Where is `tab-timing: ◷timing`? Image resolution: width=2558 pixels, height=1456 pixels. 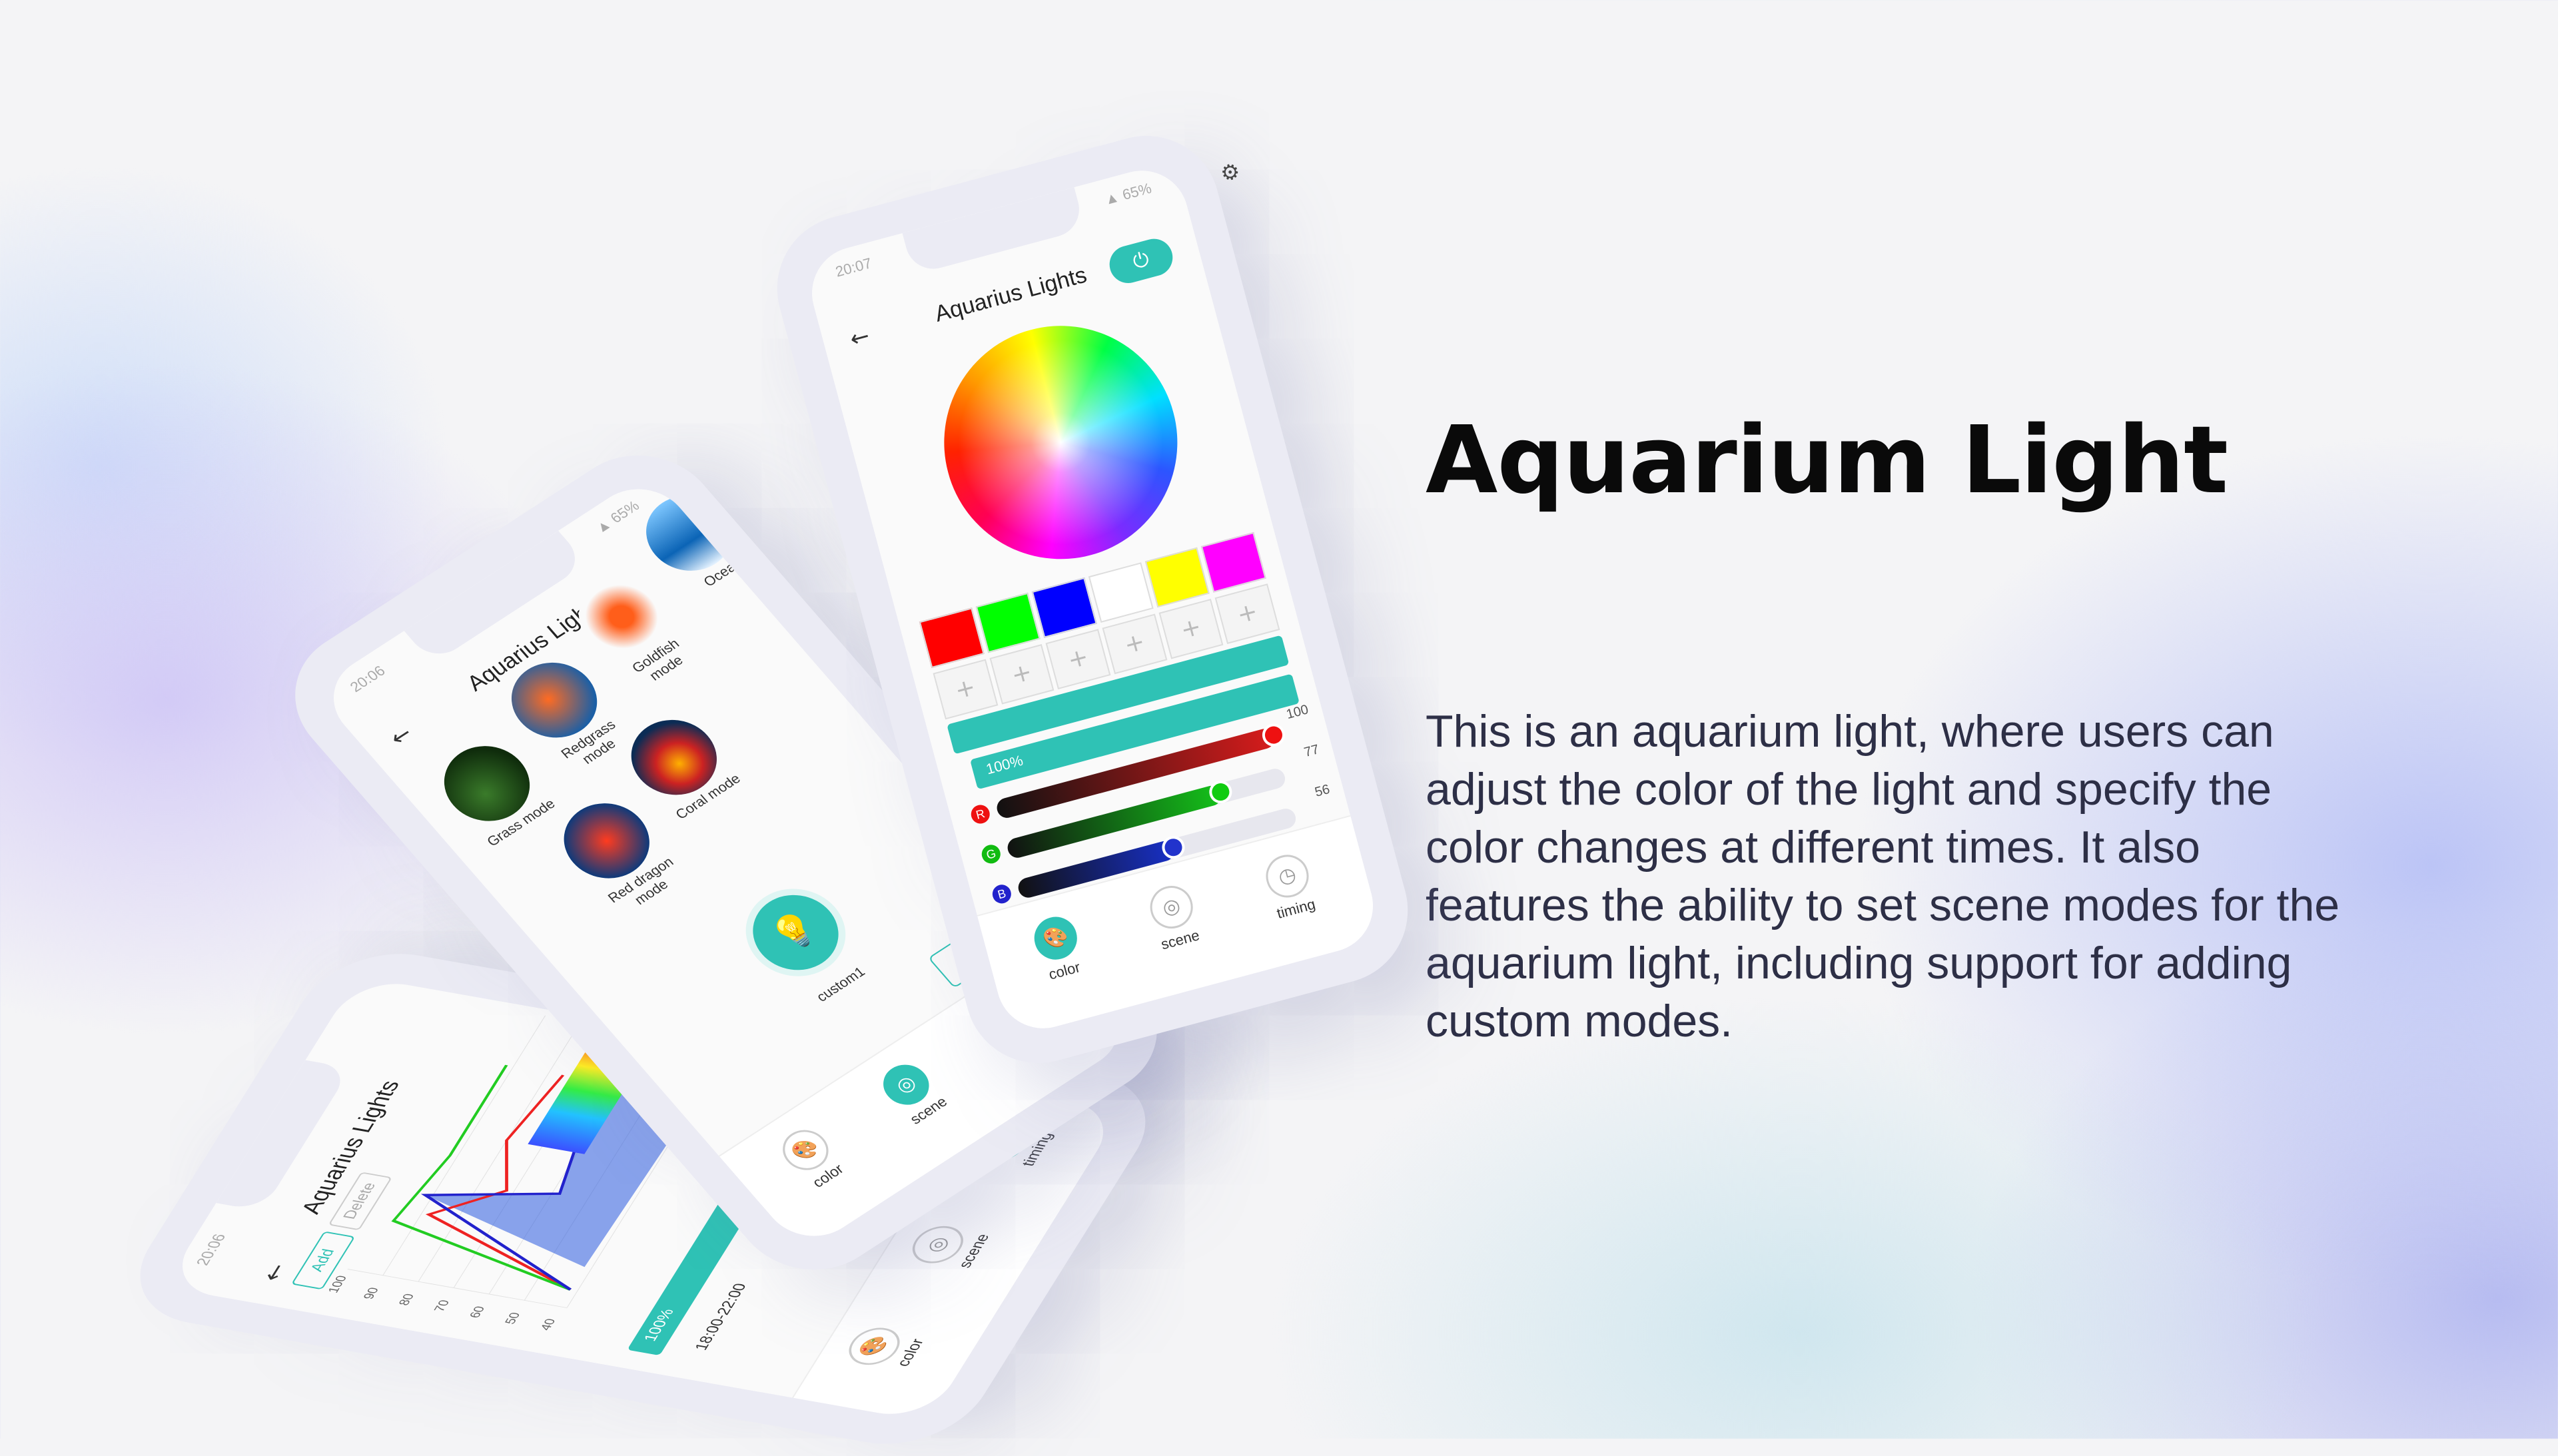
tab-timing: ◷timing is located at coordinates (1290, 886).